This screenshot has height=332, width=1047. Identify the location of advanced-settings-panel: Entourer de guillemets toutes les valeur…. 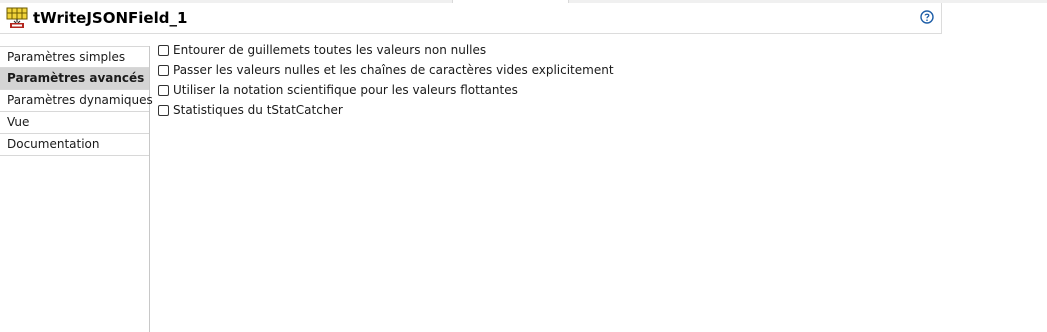
(386, 80).